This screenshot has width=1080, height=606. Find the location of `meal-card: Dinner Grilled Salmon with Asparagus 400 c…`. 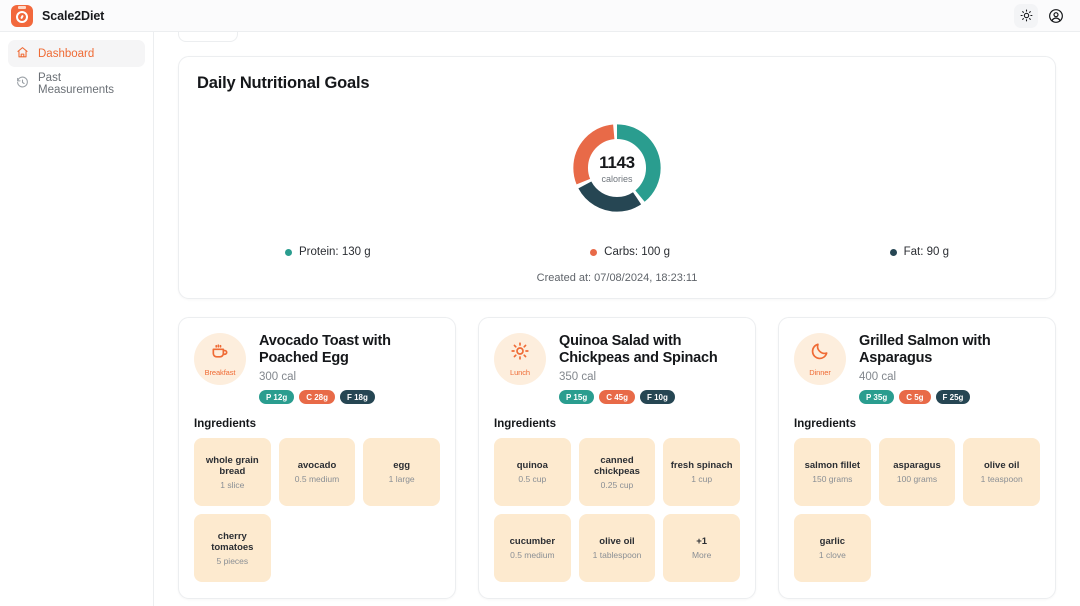

meal-card: Dinner Grilled Salmon with Asparagus 400 c… is located at coordinates (917, 458).